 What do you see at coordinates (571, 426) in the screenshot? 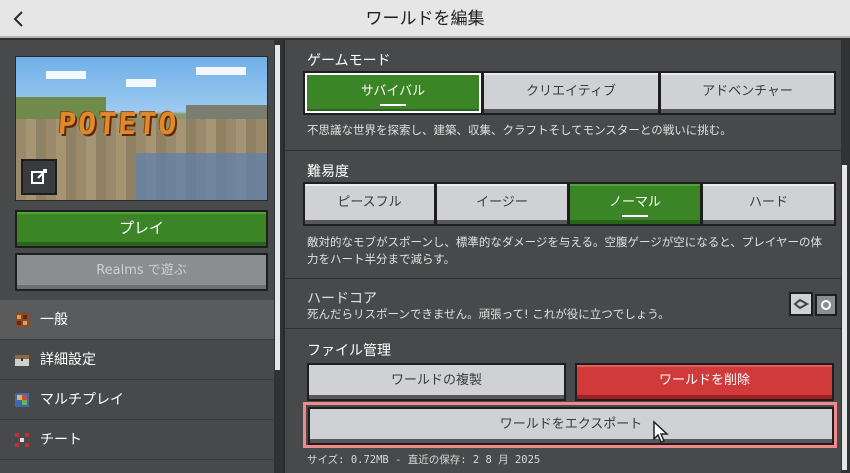
I see `export-world-button: ワールドをエクスポート` at bounding box center [571, 426].